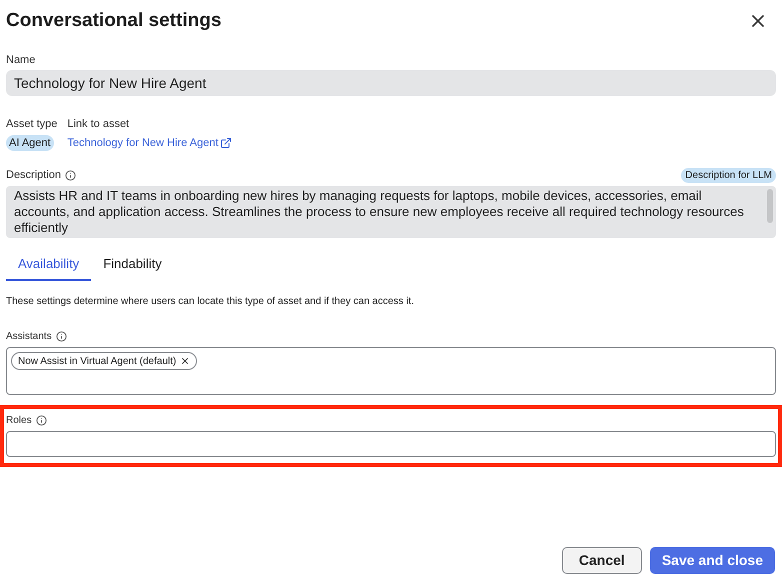 The image size is (782, 577). Describe the element at coordinates (132, 267) in the screenshot. I see `tab: Findability` at that location.